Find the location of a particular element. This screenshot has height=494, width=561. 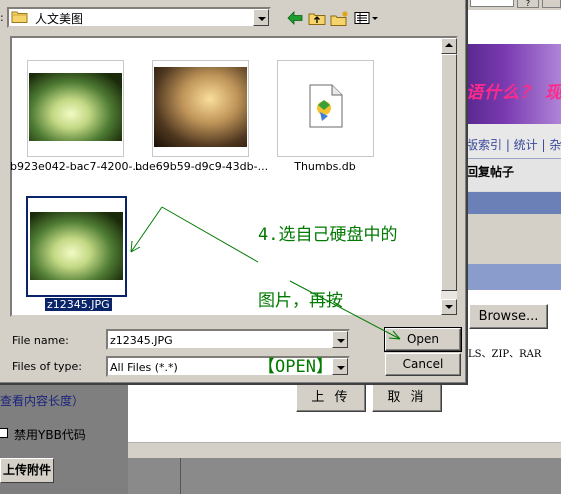

instruction-annotation: 4.选自己硬盘中的 图片，再按 【OPEN】 is located at coordinates (327, 290).